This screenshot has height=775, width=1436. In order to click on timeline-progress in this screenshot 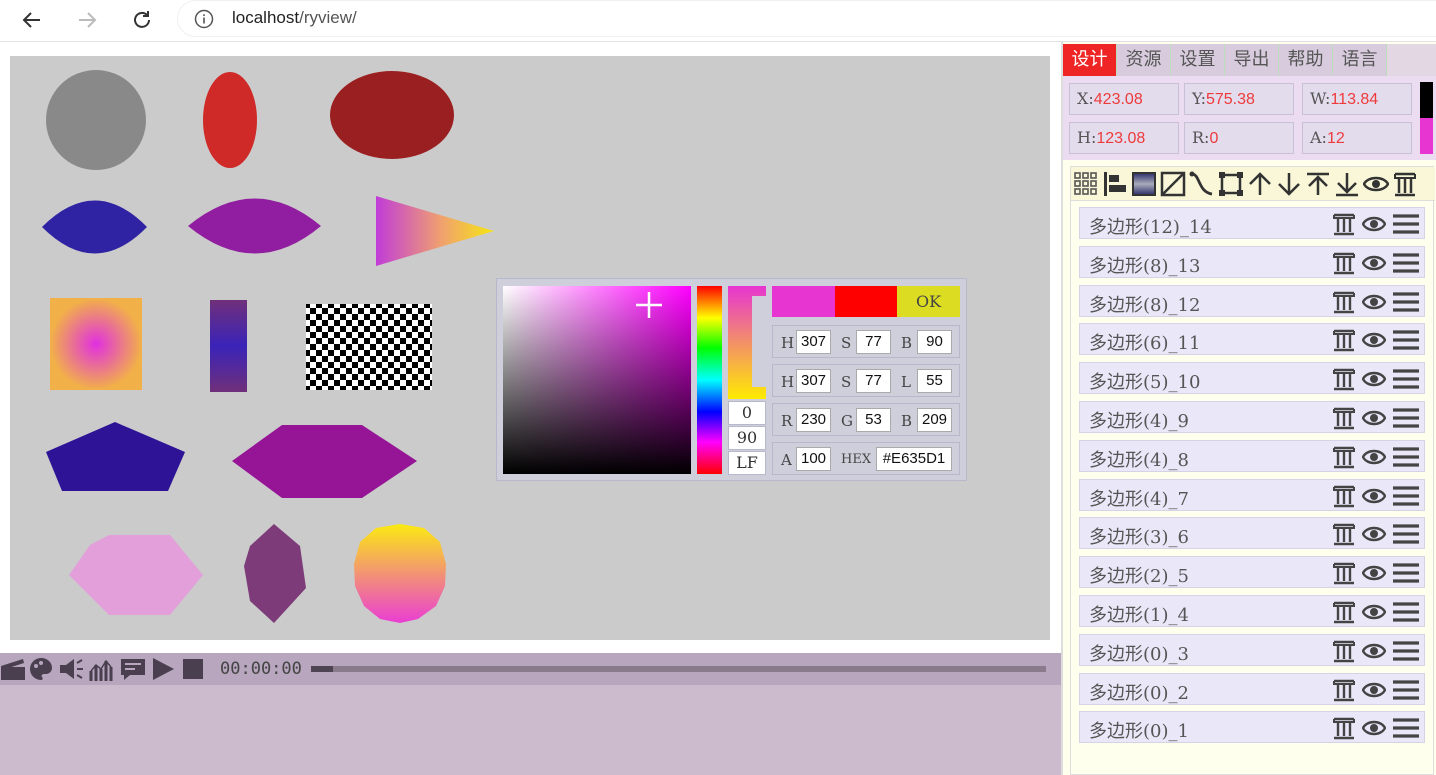, I will do `click(322, 669)`.